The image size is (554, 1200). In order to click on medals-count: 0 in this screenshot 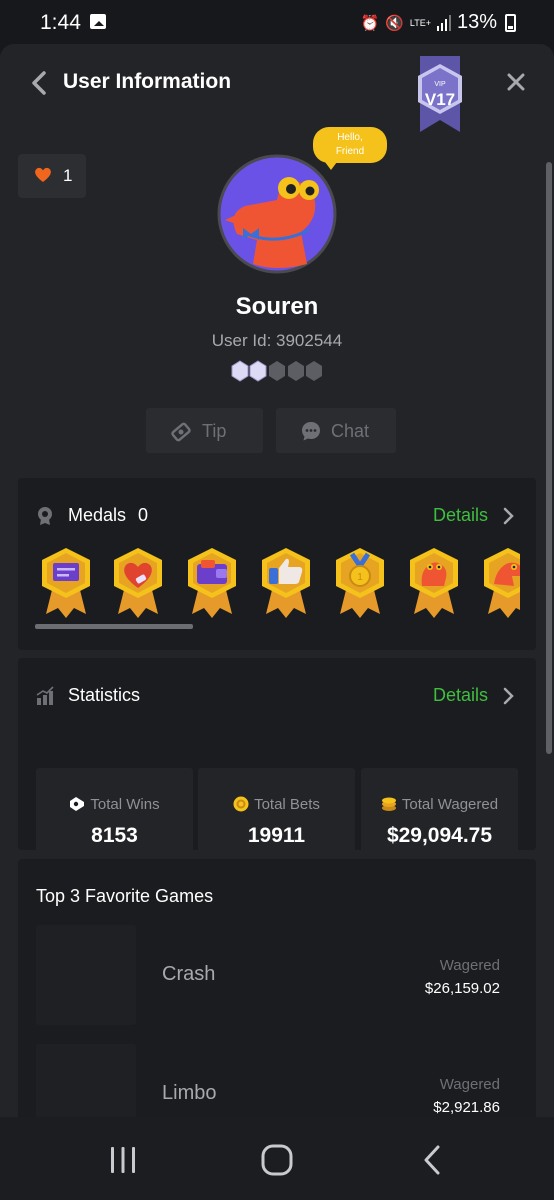, I will do `click(143, 515)`.